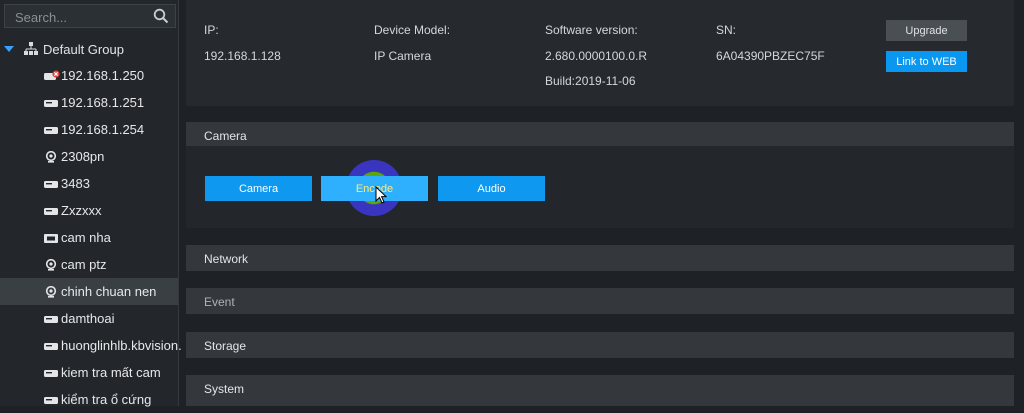  Describe the element at coordinates (926, 61) in the screenshot. I see `link-to-web-button: Link to WEB` at that location.